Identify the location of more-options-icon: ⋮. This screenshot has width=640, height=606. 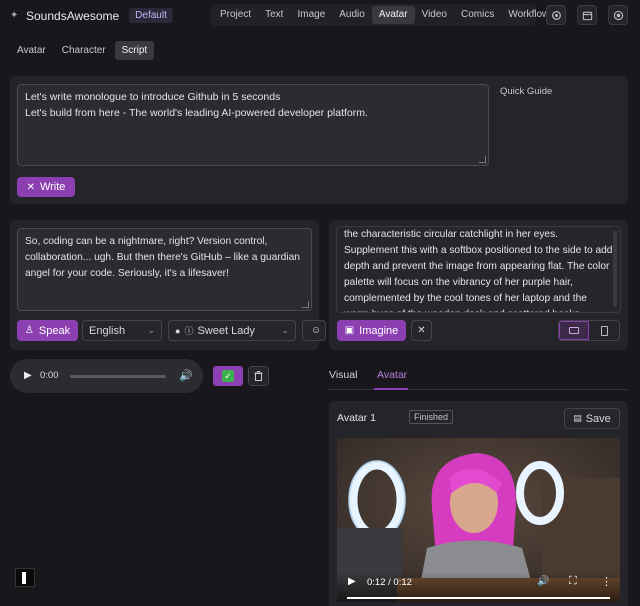
(606, 581).